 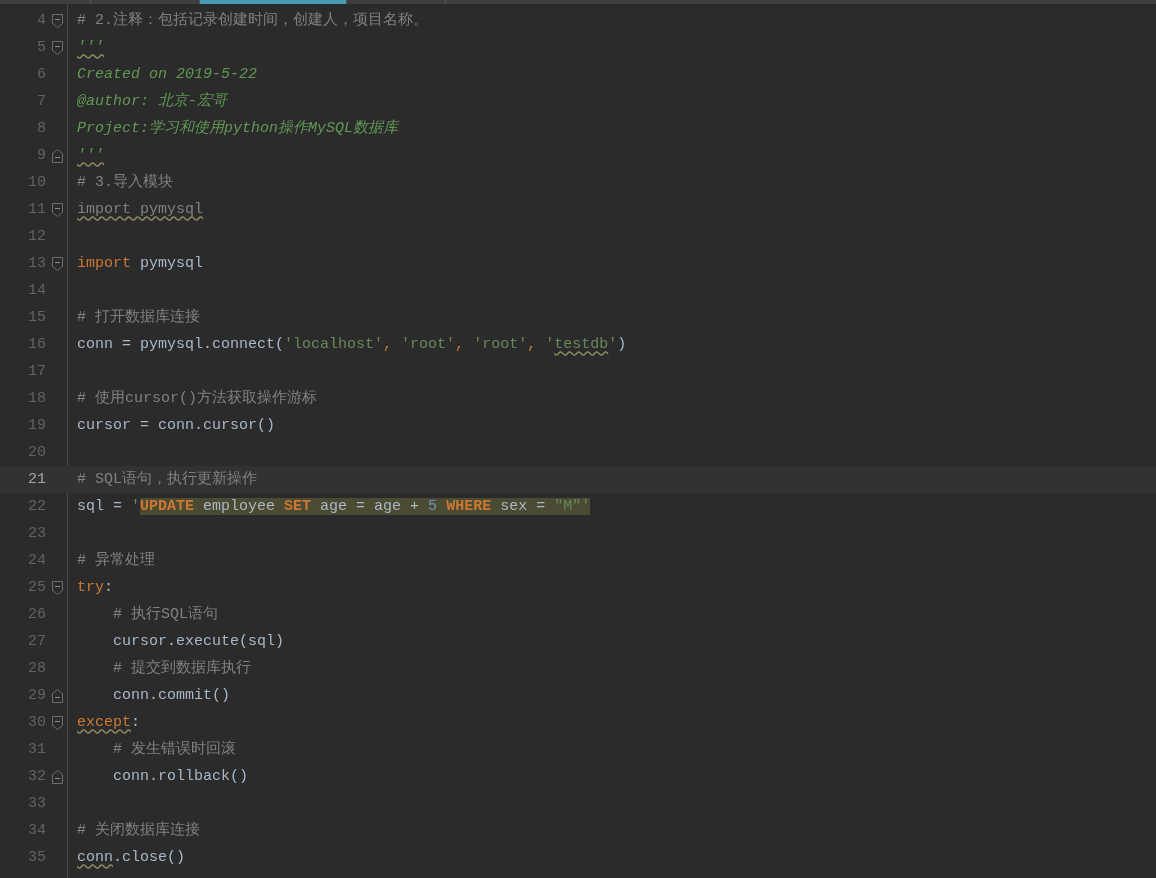 What do you see at coordinates (334, 506) in the screenshot?
I see `code-line: sql = 'UPDATE employee SET age = age + 5 WHERE sex = "M"'` at bounding box center [334, 506].